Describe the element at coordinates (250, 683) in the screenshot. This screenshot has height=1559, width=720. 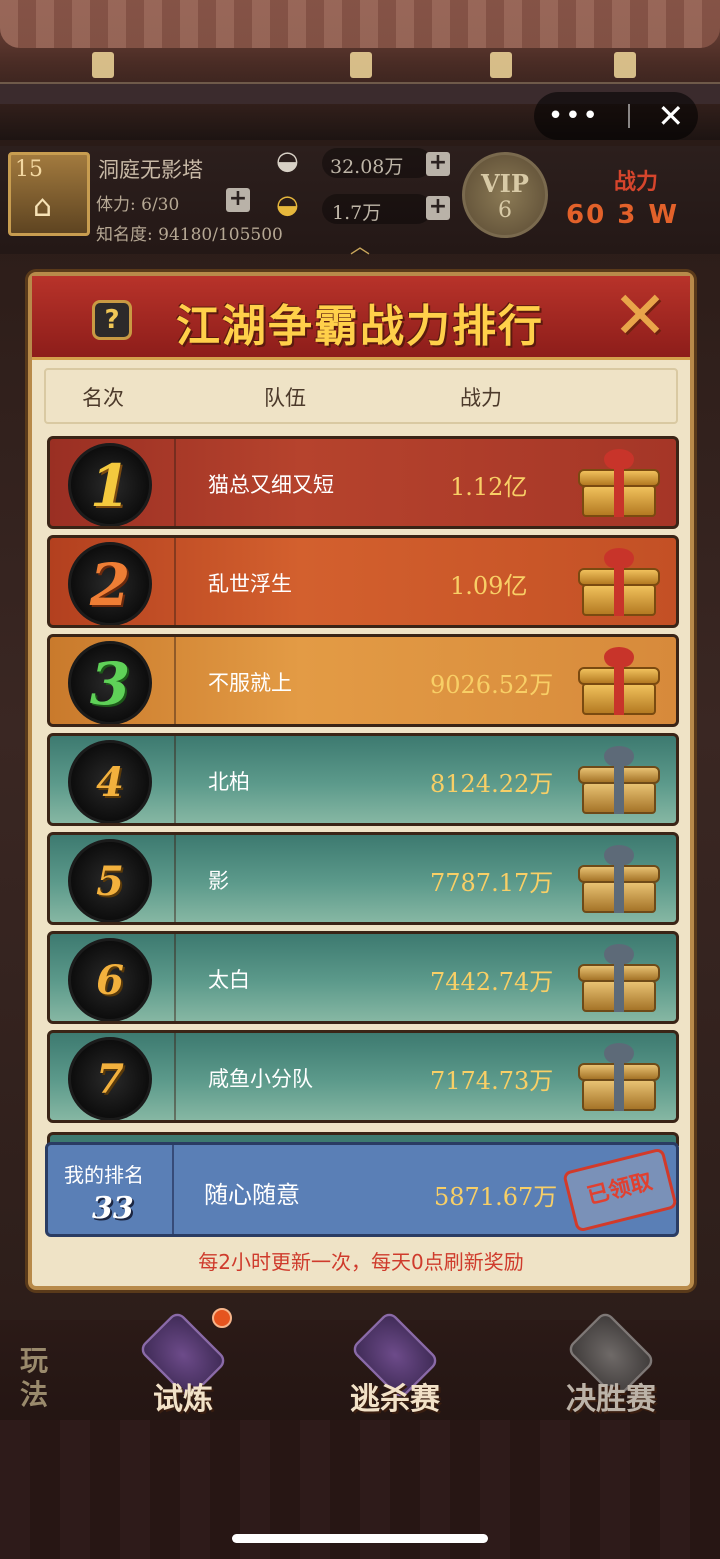
I see `team-name: 不服就上` at that location.